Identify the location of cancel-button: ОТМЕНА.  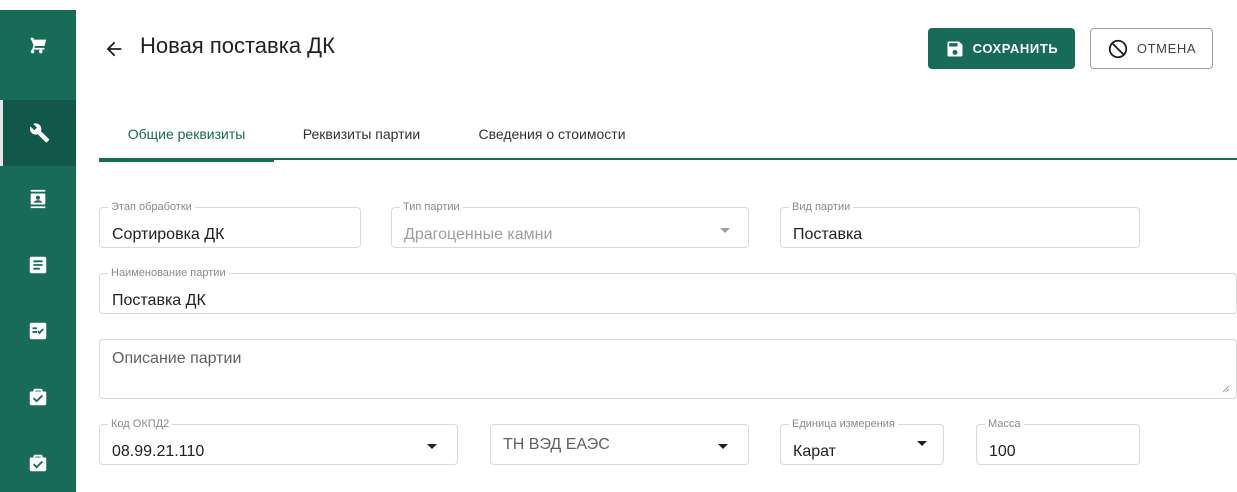
(1151, 48).